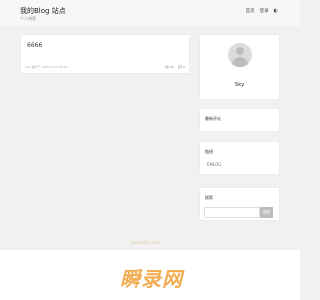 Image resolution: width=320 pixels, height=300 pixels. I want to click on theme-toggle-icon: ◐, so click(276, 11).